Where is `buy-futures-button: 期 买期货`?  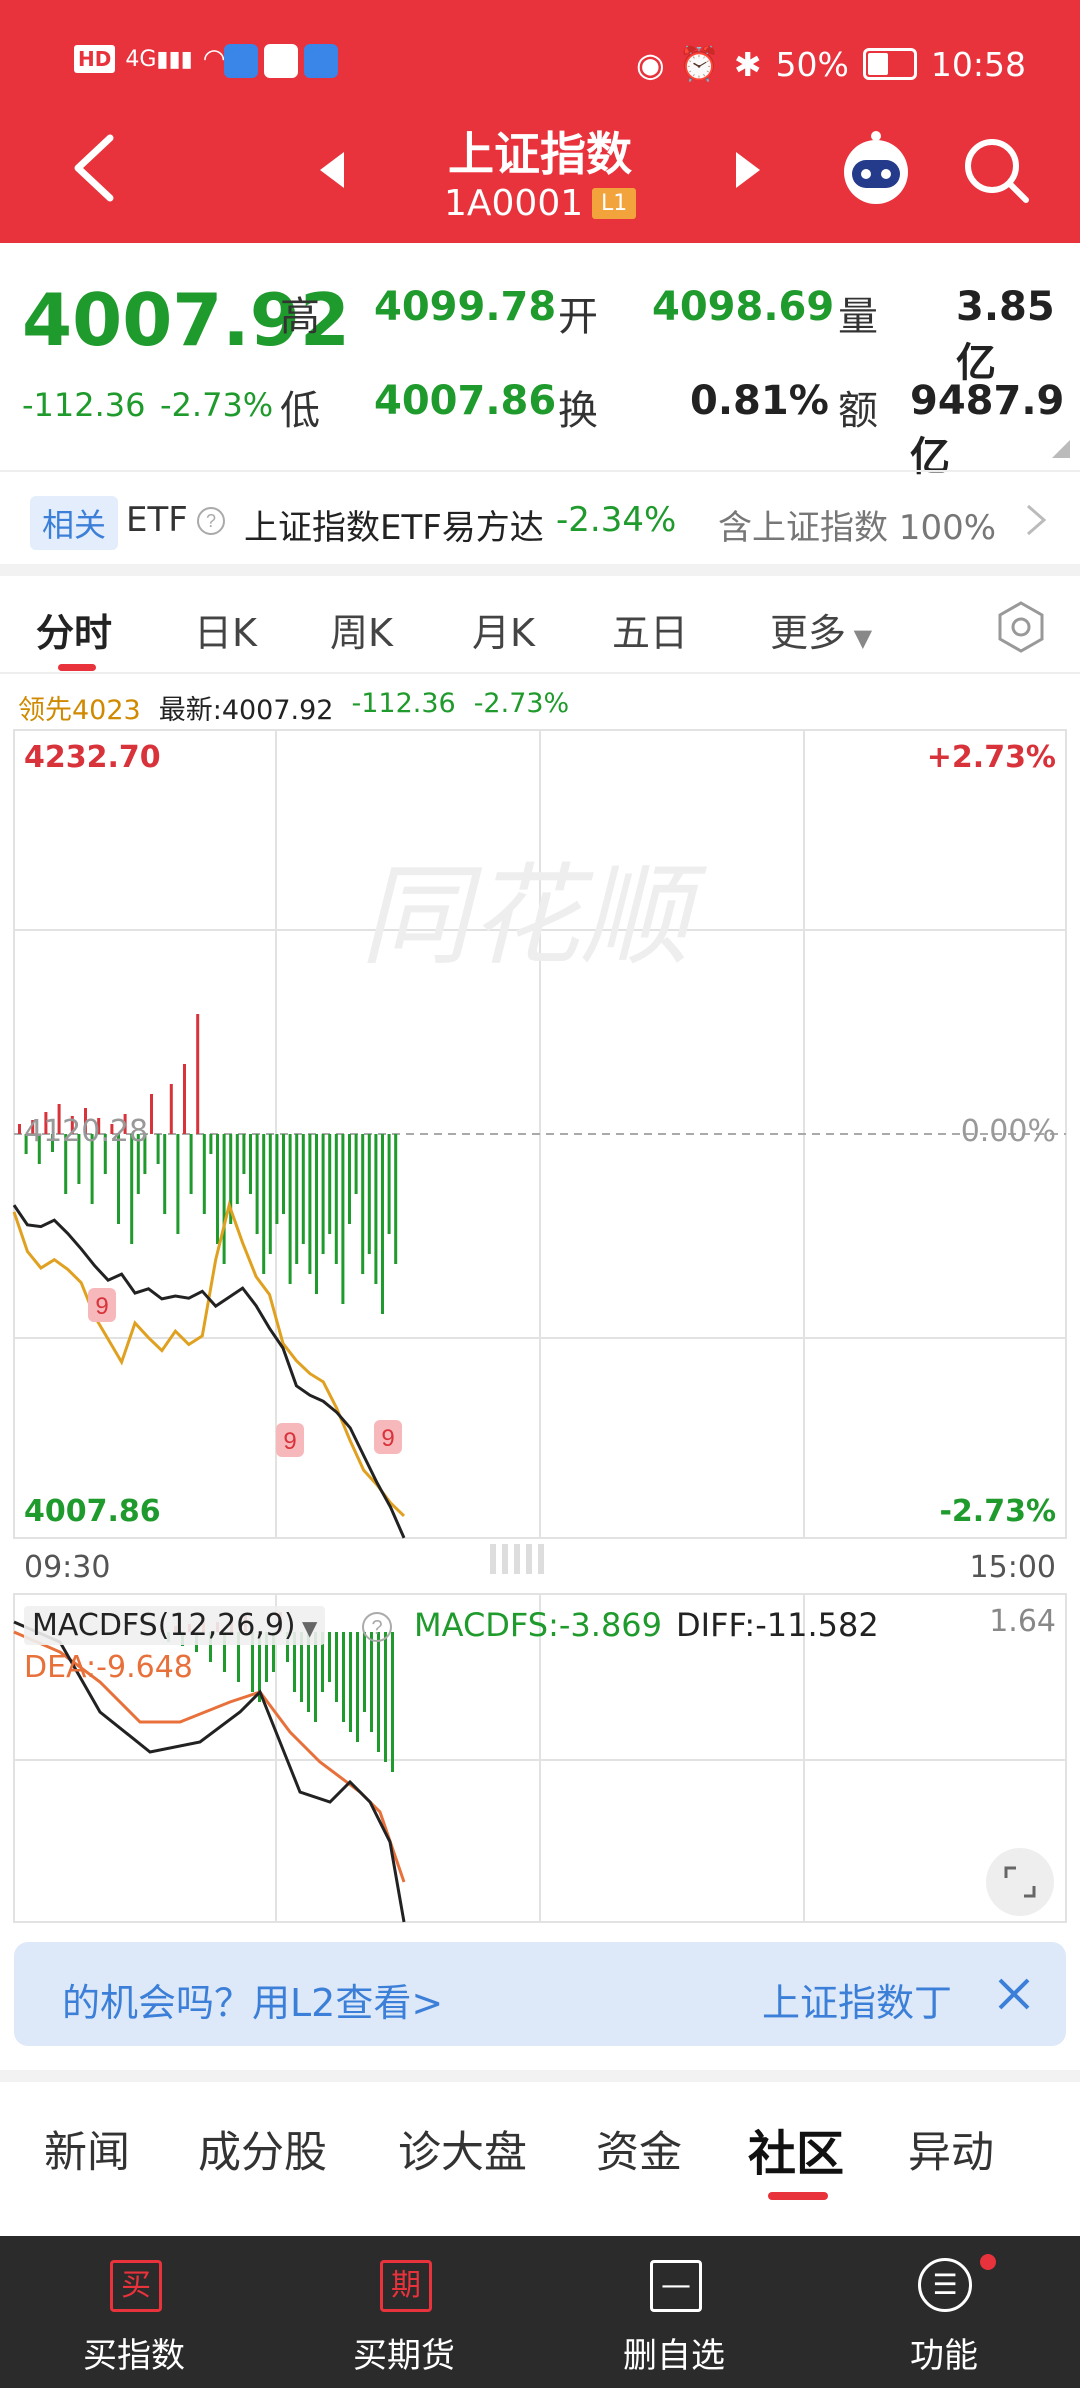
buy-futures-button: 期 买期货 is located at coordinates (404, 2312).